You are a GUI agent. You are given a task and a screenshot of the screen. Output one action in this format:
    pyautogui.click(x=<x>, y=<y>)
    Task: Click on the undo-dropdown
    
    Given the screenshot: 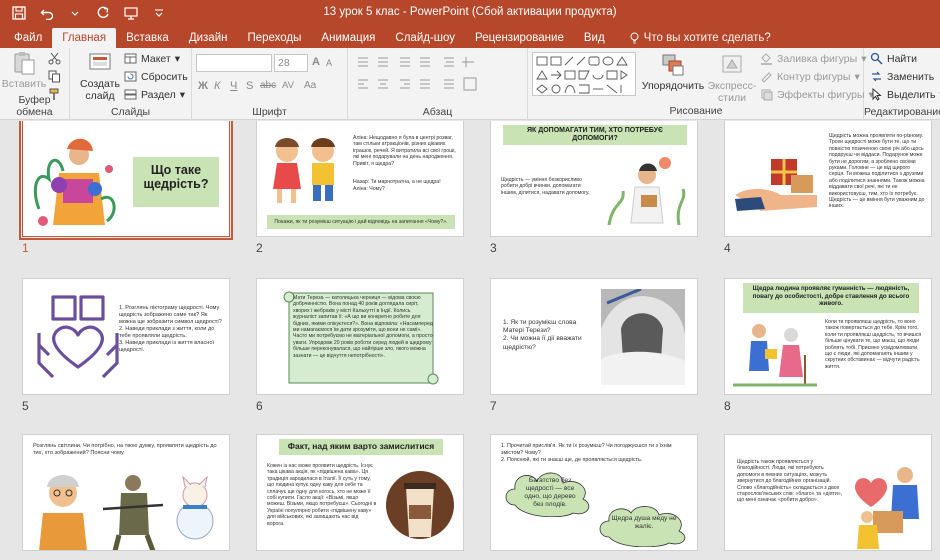 What is the action you would take?
    pyautogui.click(x=75, y=13)
    